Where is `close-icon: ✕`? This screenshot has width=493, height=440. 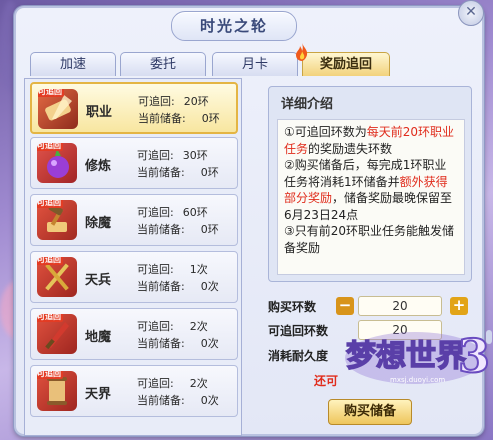
close-icon: ✕ is located at coordinates (471, 12).